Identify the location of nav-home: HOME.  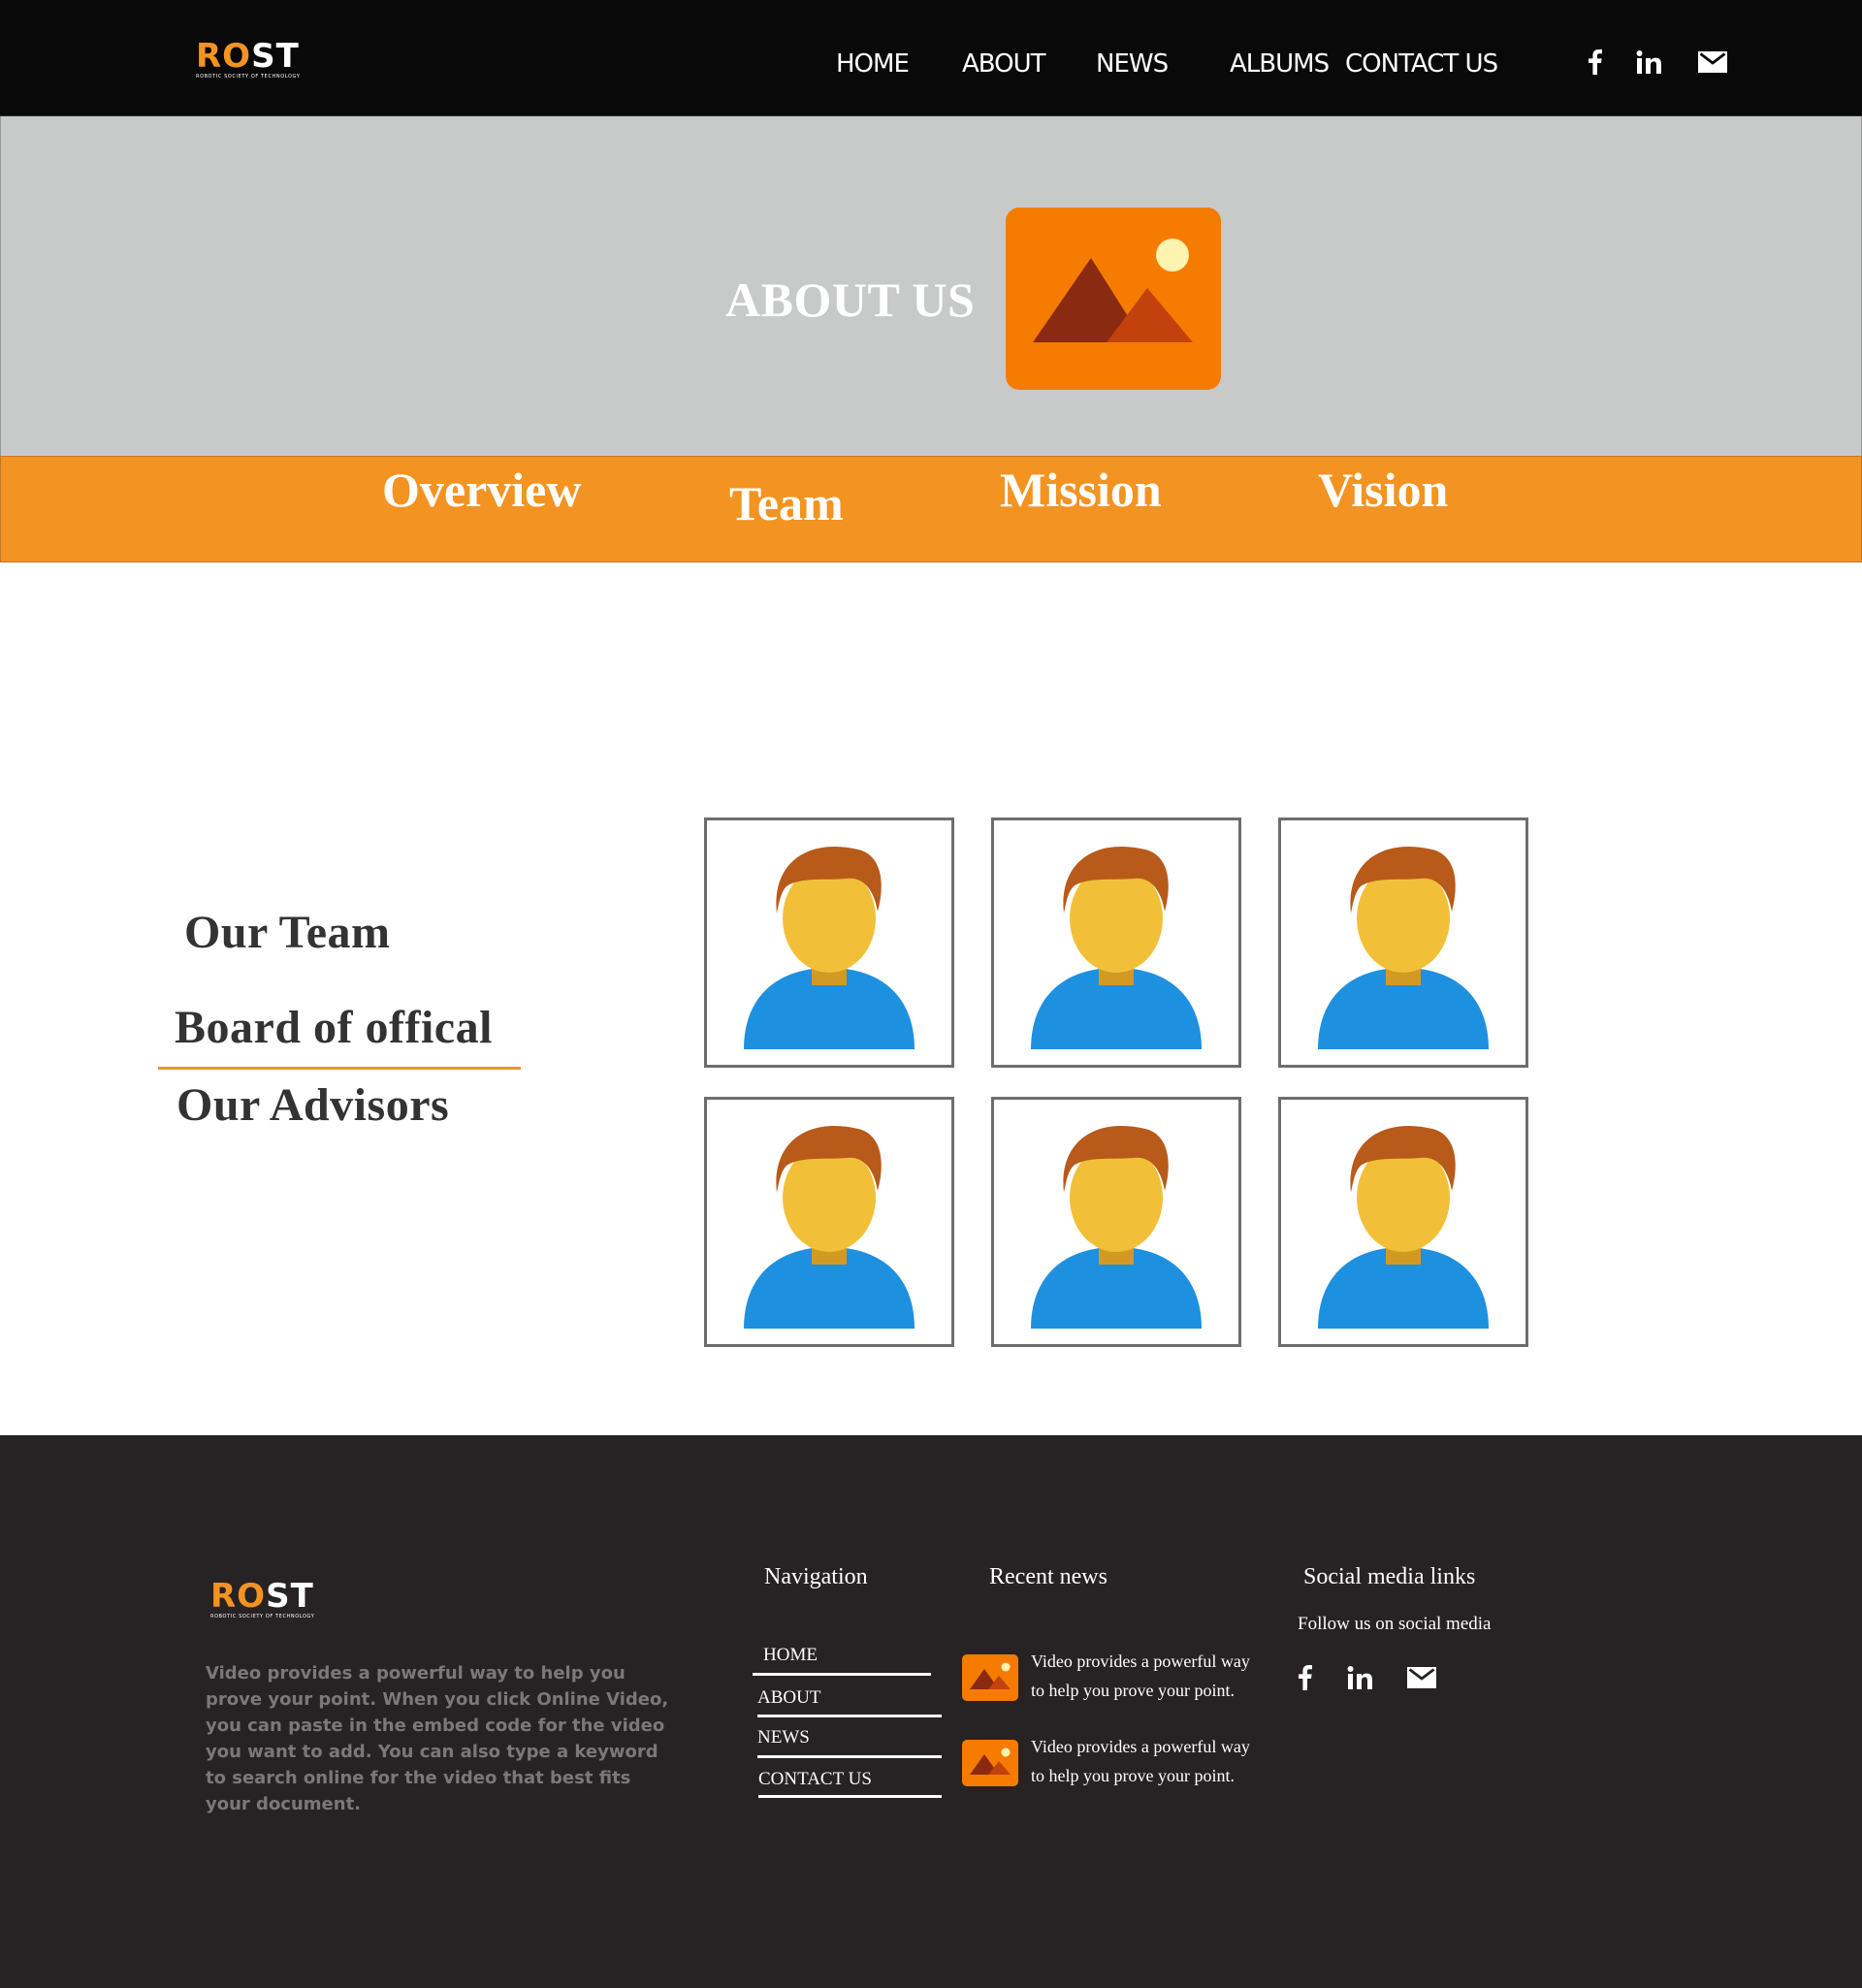
(873, 64).